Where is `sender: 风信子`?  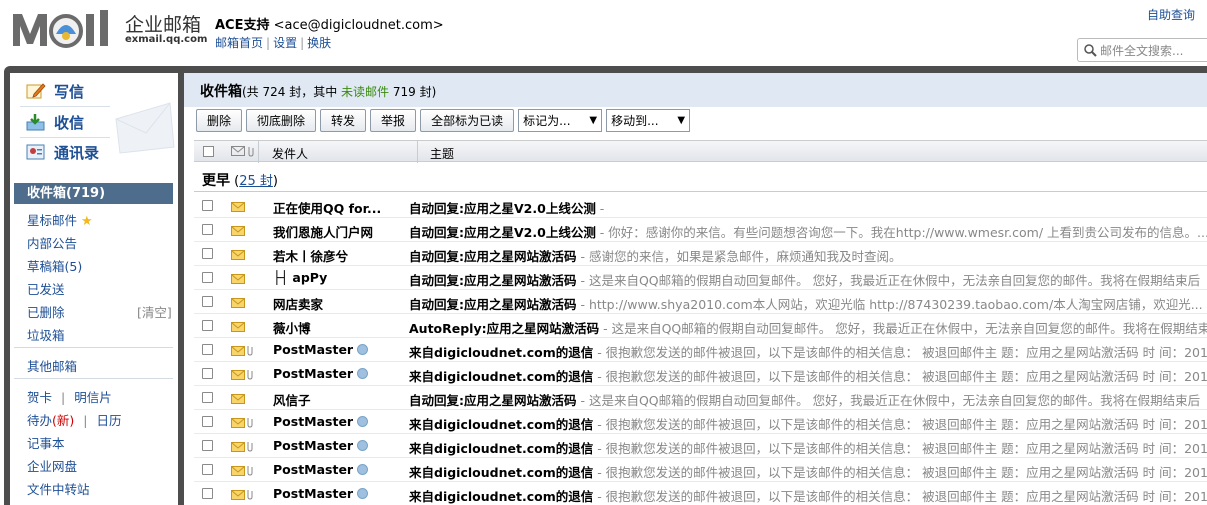
sender: 风信子 is located at coordinates (292, 400).